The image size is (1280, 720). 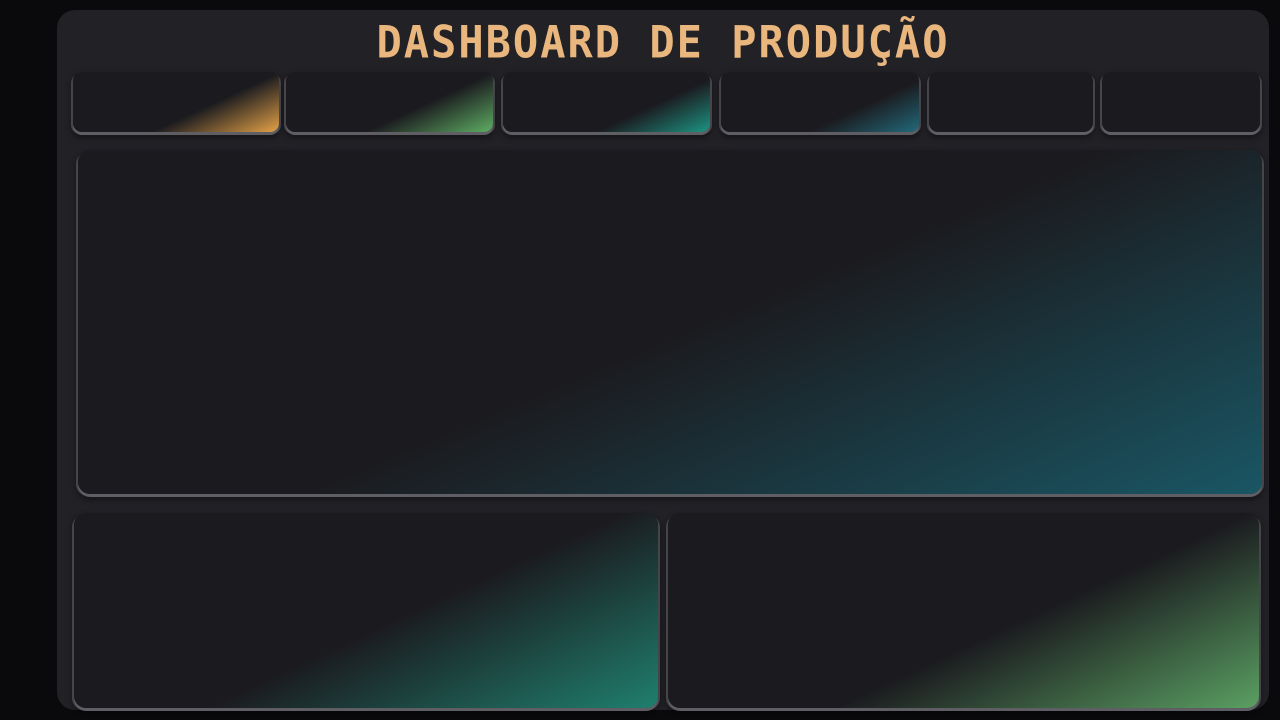 I want to click on bottom-left-panel, so click(x=366, y=610).